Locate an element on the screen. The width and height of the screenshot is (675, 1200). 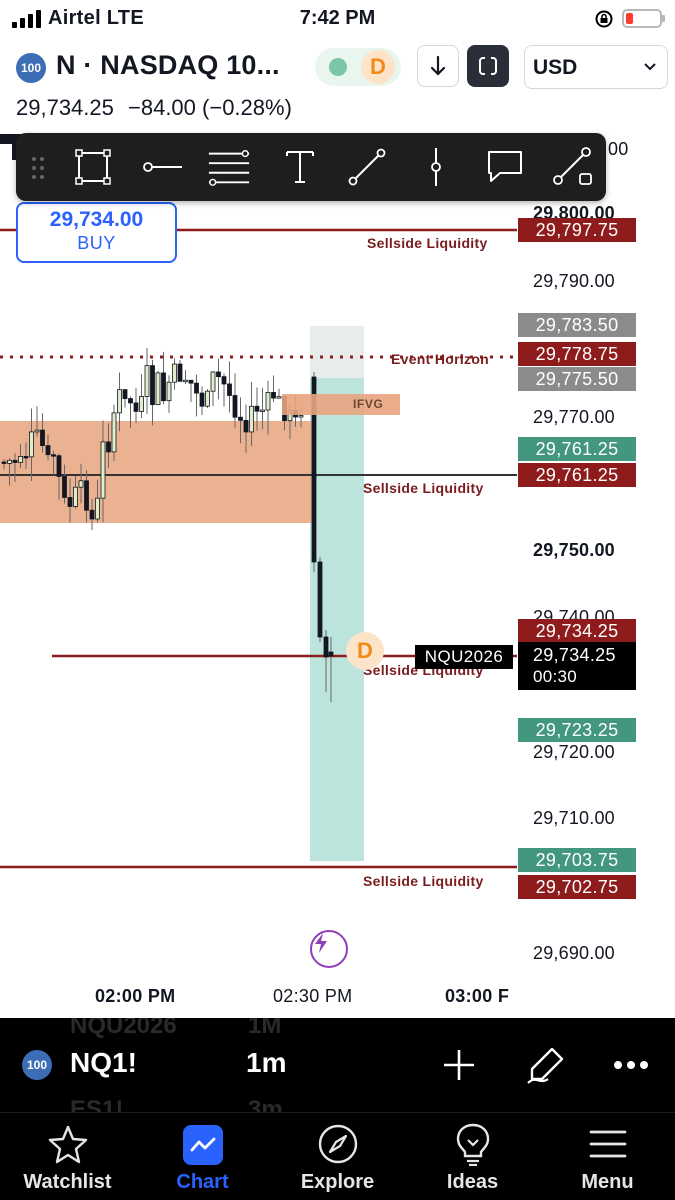
arrow-down-button is located at coordinates (438, 66).